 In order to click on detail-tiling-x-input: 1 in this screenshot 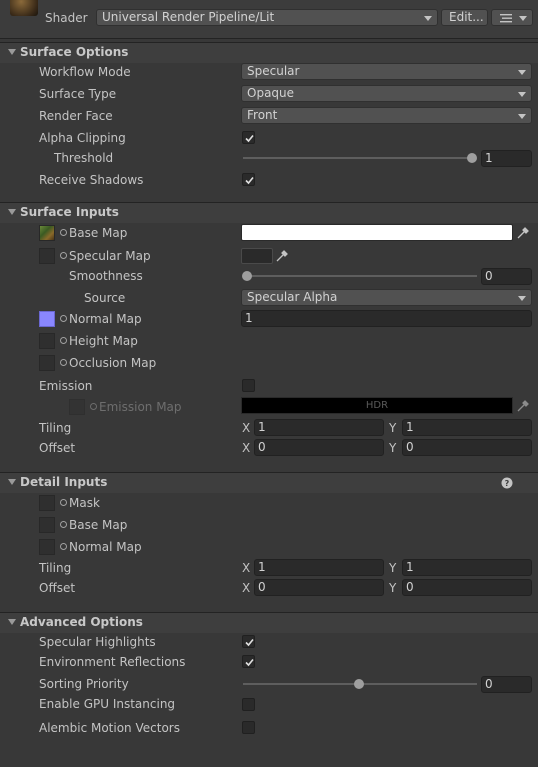, I will do `click(319, 567)`.